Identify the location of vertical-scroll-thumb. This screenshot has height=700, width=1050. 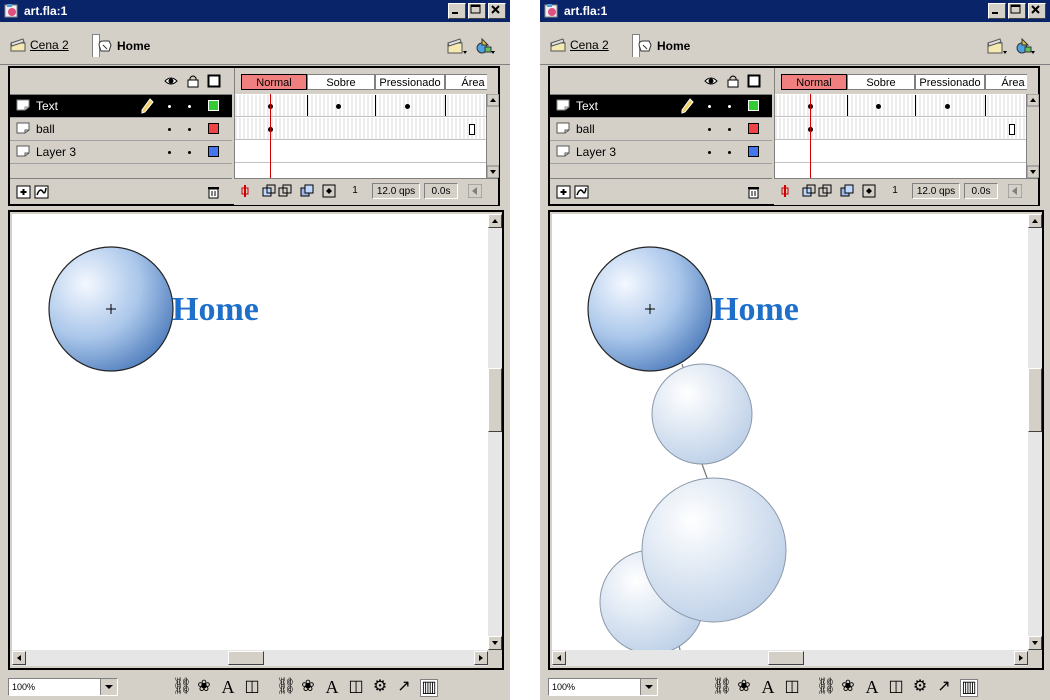
(1035, 400).